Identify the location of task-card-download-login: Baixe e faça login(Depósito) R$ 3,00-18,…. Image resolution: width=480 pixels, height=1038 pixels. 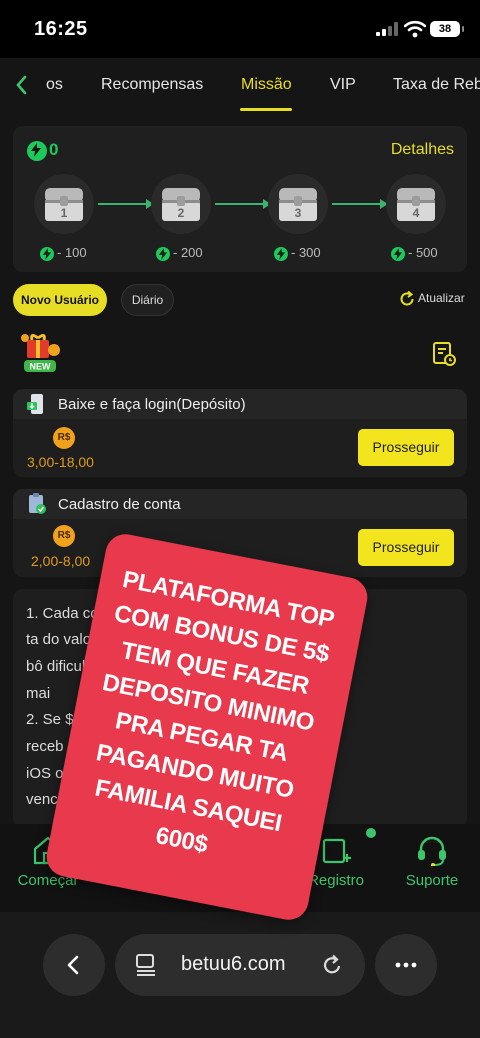
(240, 433).